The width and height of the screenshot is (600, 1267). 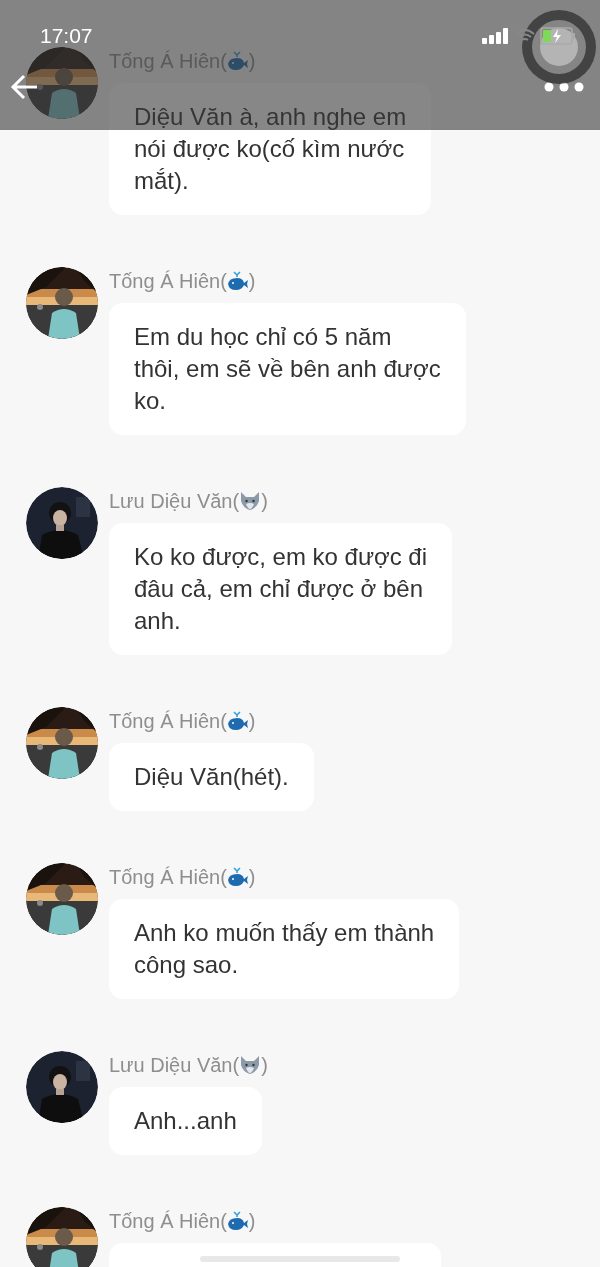 What do you see at coordinates (270, 149) in the screenshot?
I see `message-text: nói được ko(cố kìm nước` at bounding box center [270, 149].